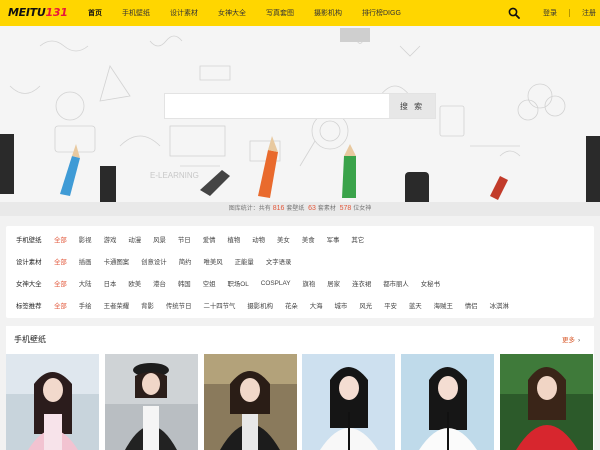 The height and width of the screenshot is (450, 600). Describe the element at coordinates (283, 239) in the screenshot. I see `category-item: 美女` at that location.